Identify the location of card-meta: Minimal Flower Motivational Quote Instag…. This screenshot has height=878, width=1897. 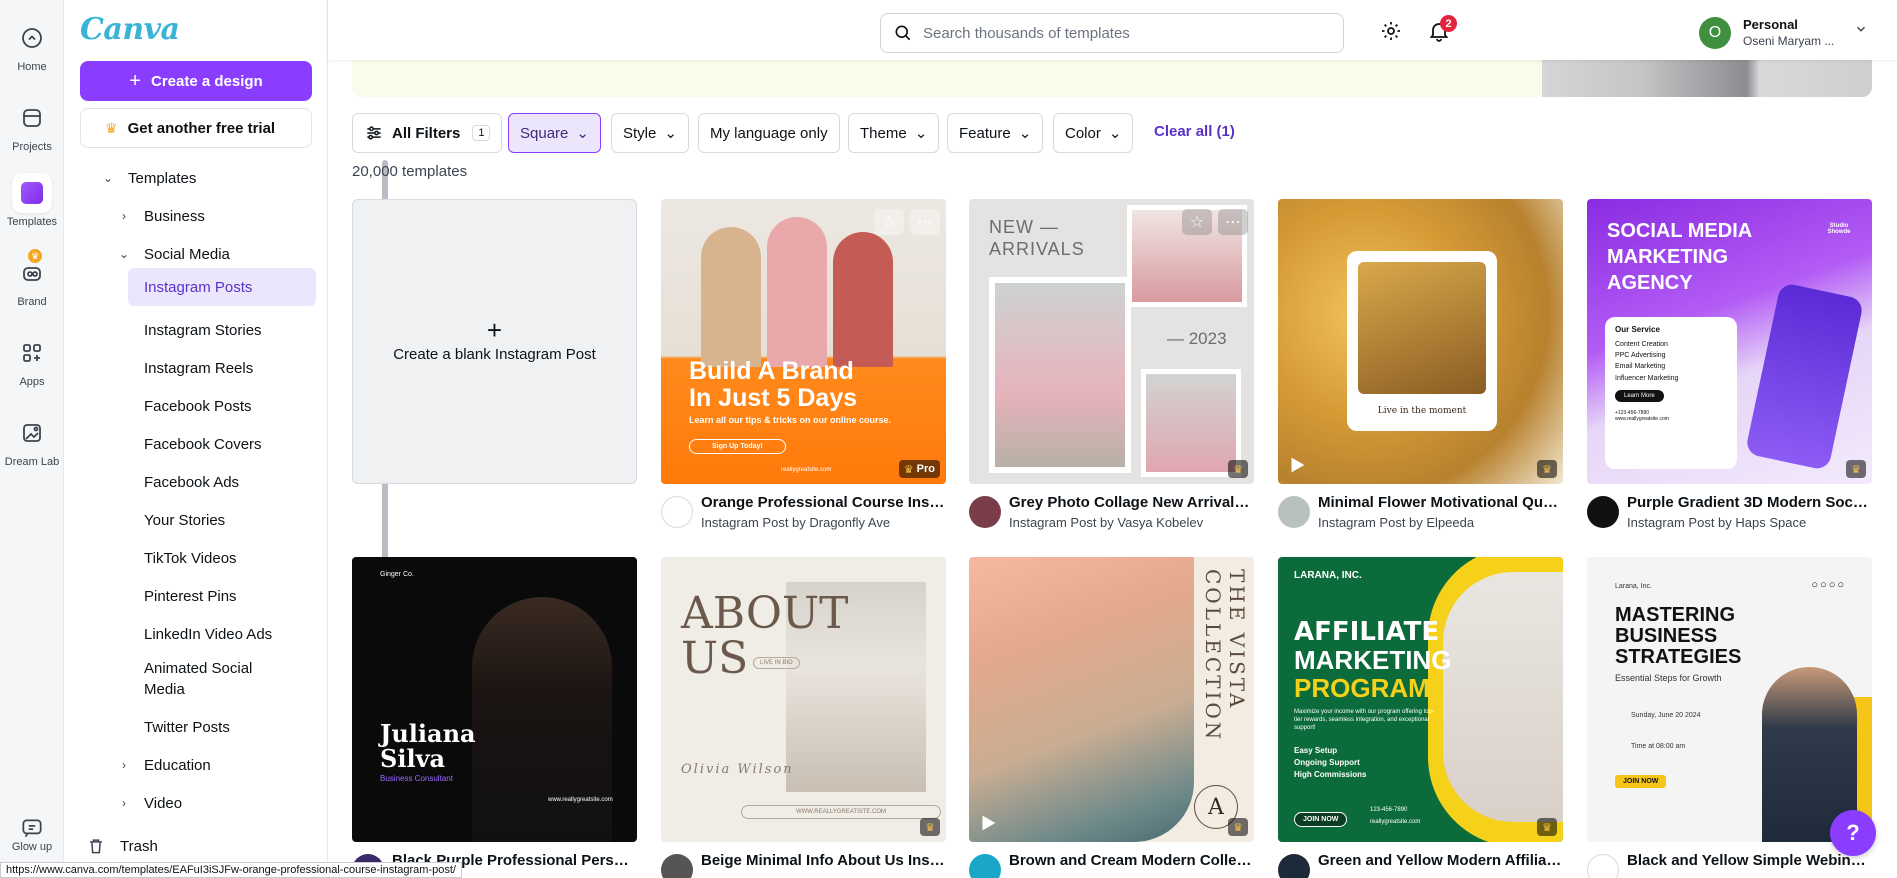
(1420, 514).